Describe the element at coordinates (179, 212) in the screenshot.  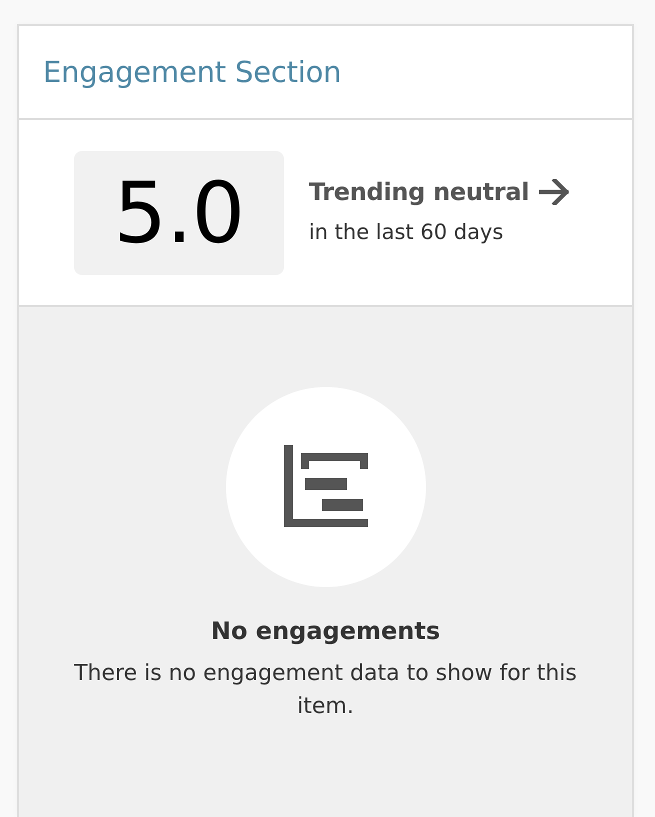
I see `score-value: 5.0` at that location.